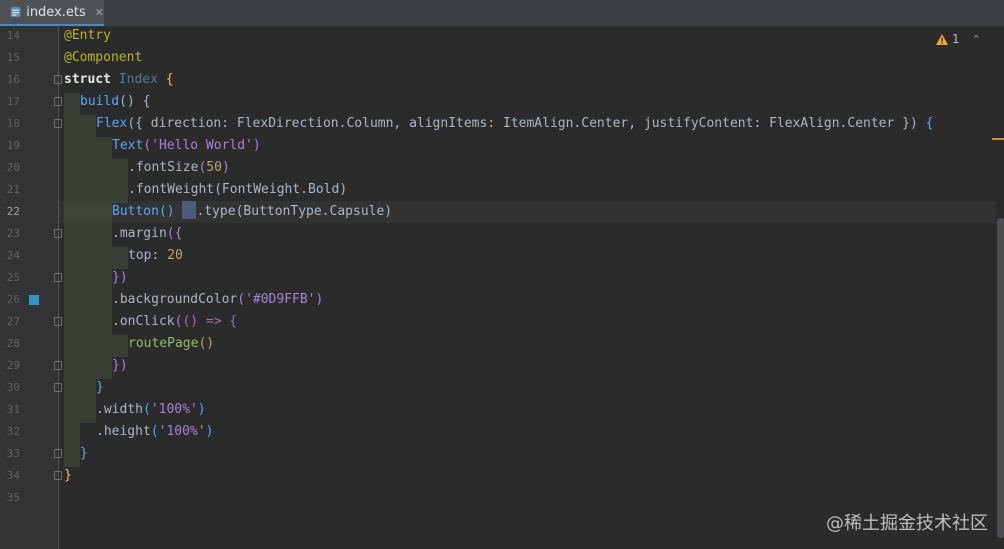 The height and width of the screenshot is (549, 1004). Describe the element at coordinates (87, 35) in the screenshot. I see `annotation: @Entry` at that location.